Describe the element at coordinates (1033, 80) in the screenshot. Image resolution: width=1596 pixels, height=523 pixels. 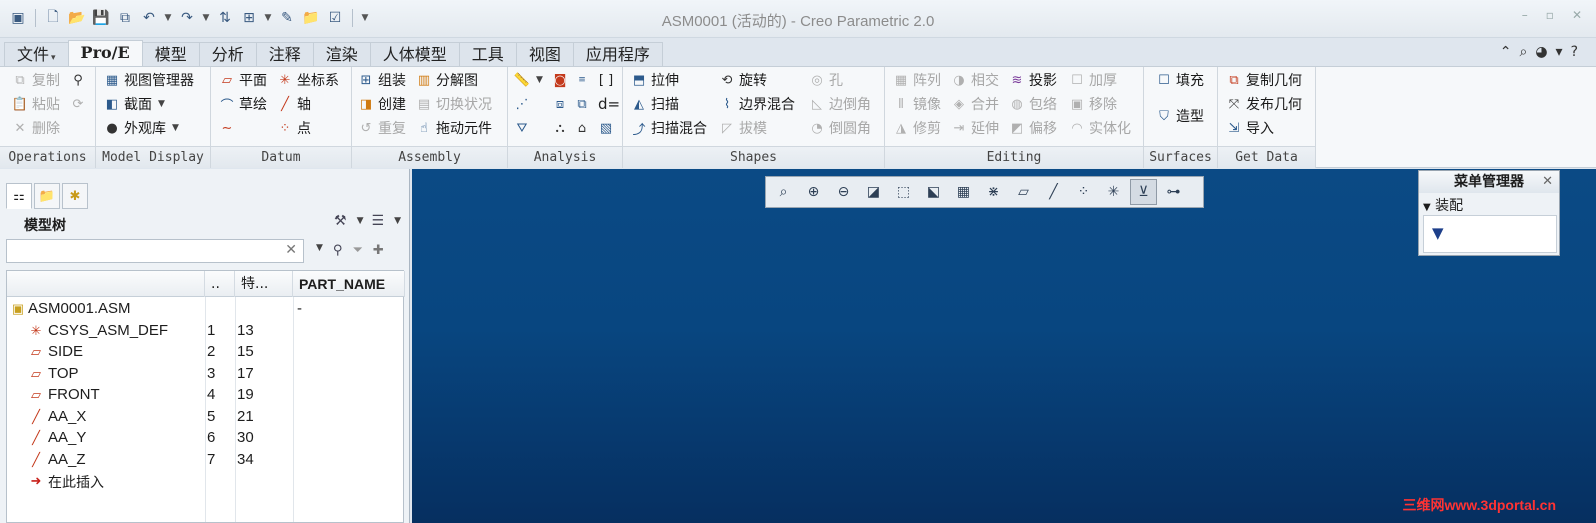
I see `project-button: ≋ 投影` at that location.